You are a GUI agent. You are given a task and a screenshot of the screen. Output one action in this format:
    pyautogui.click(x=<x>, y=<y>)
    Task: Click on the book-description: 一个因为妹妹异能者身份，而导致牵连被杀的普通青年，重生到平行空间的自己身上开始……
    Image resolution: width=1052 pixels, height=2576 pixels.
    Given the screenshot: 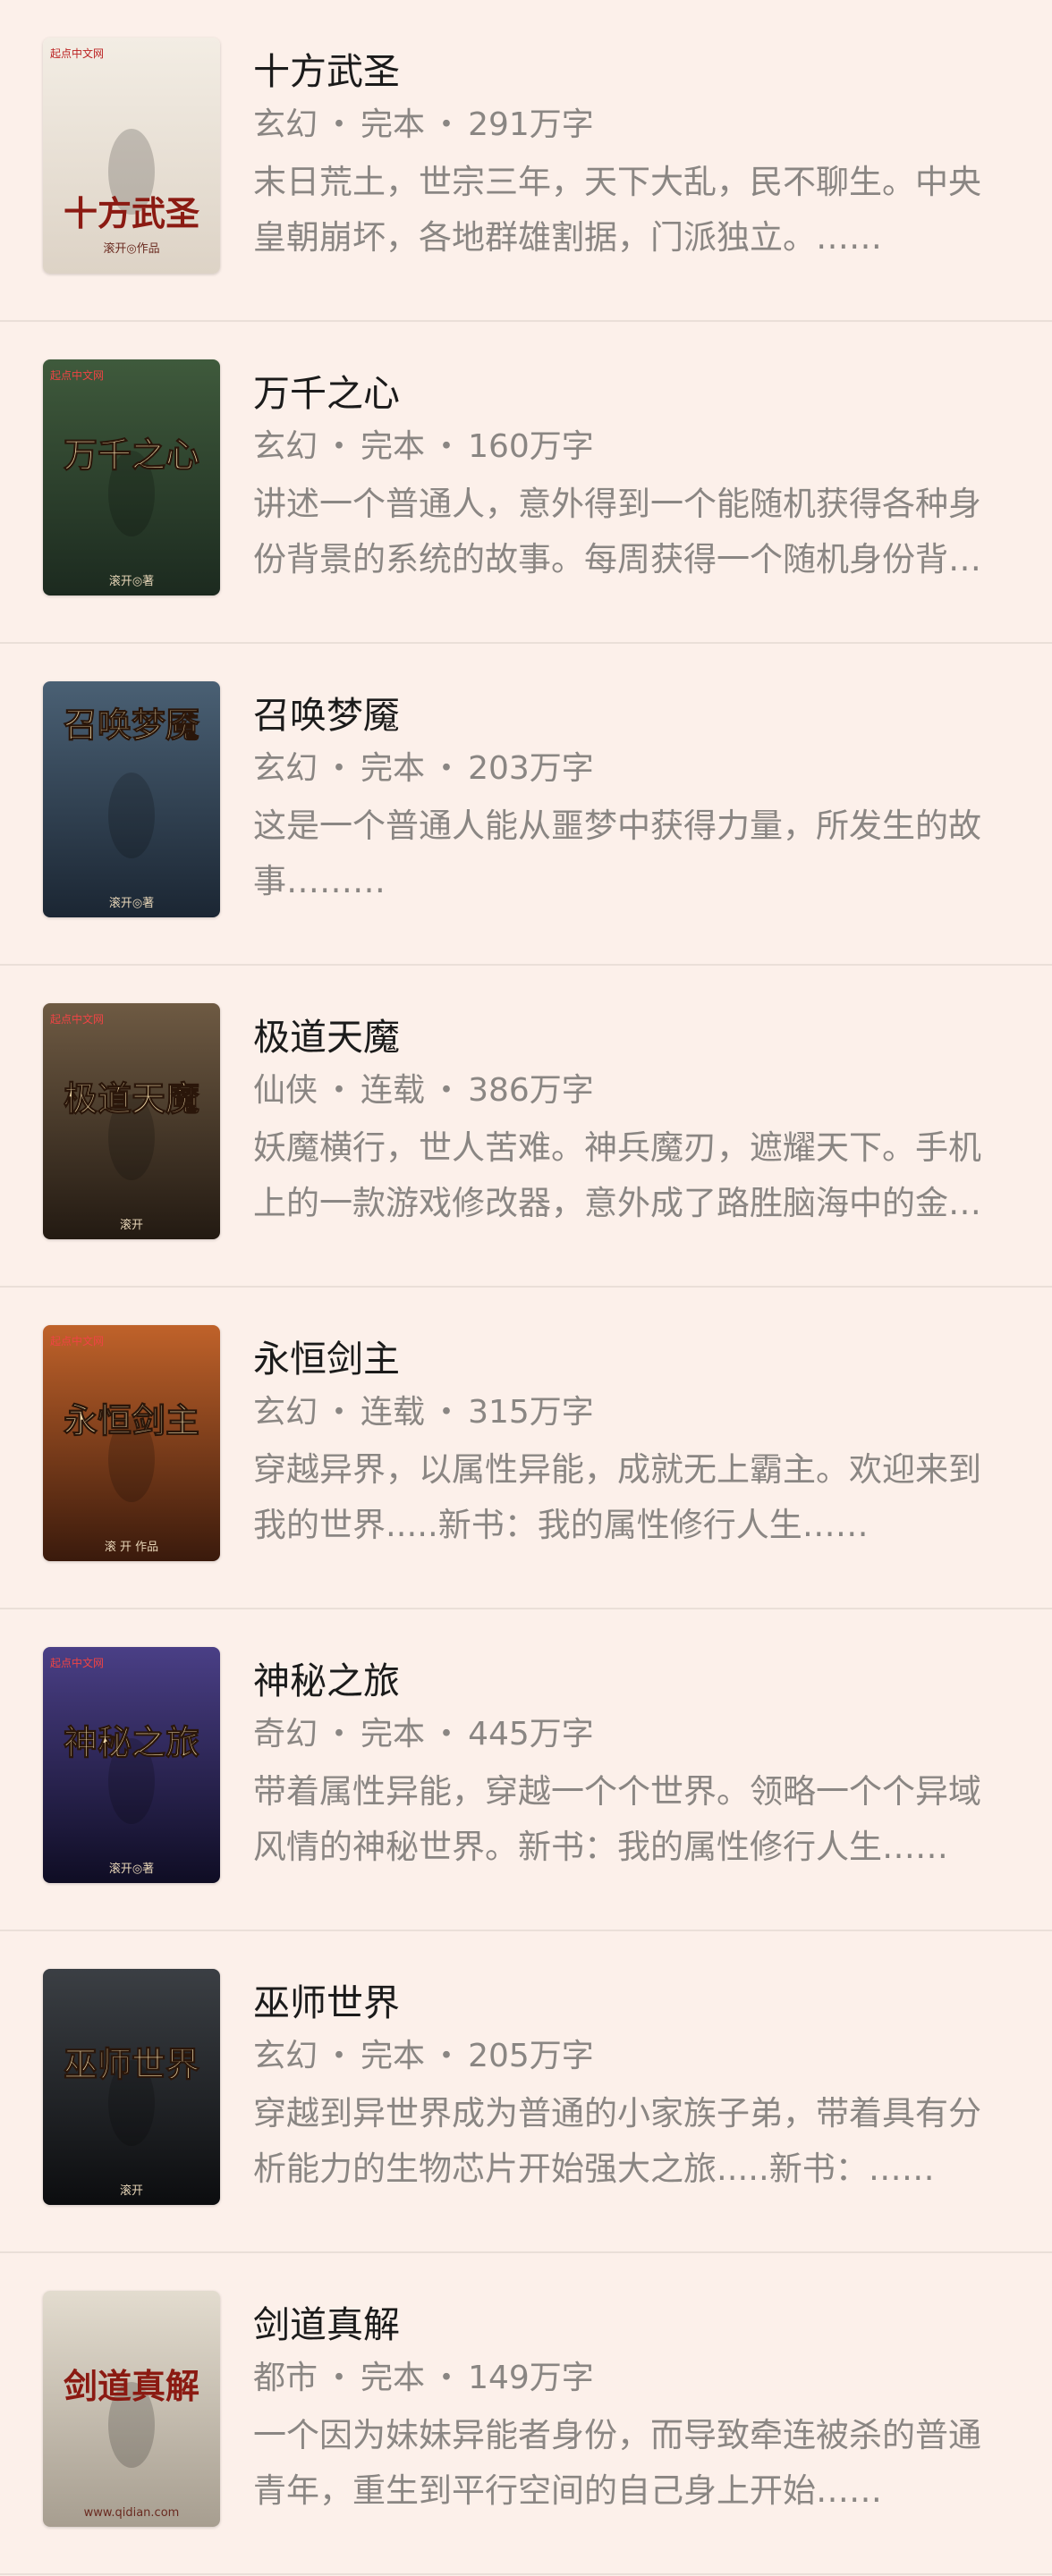 What is the action you would take?
    pyautogui.click(x=617, y=2463)
    